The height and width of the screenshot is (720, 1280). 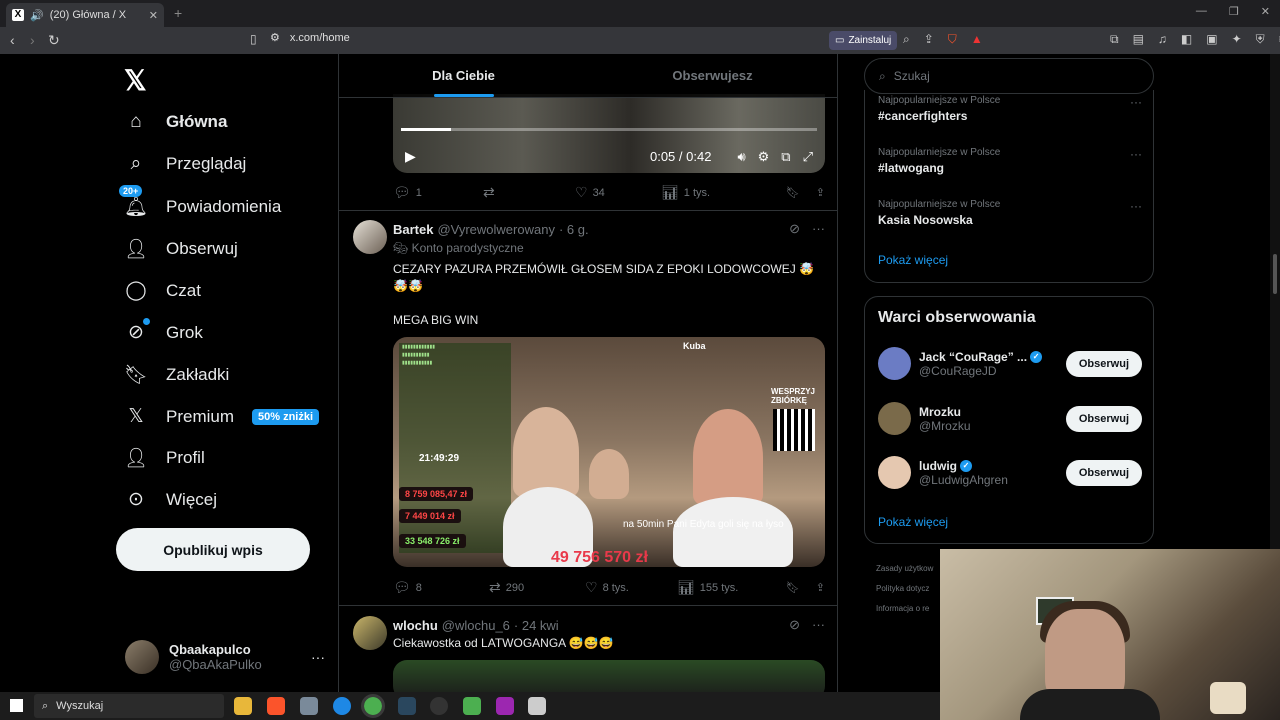 I want to click on music-icon: ♫, so click(x=1162, y=39).